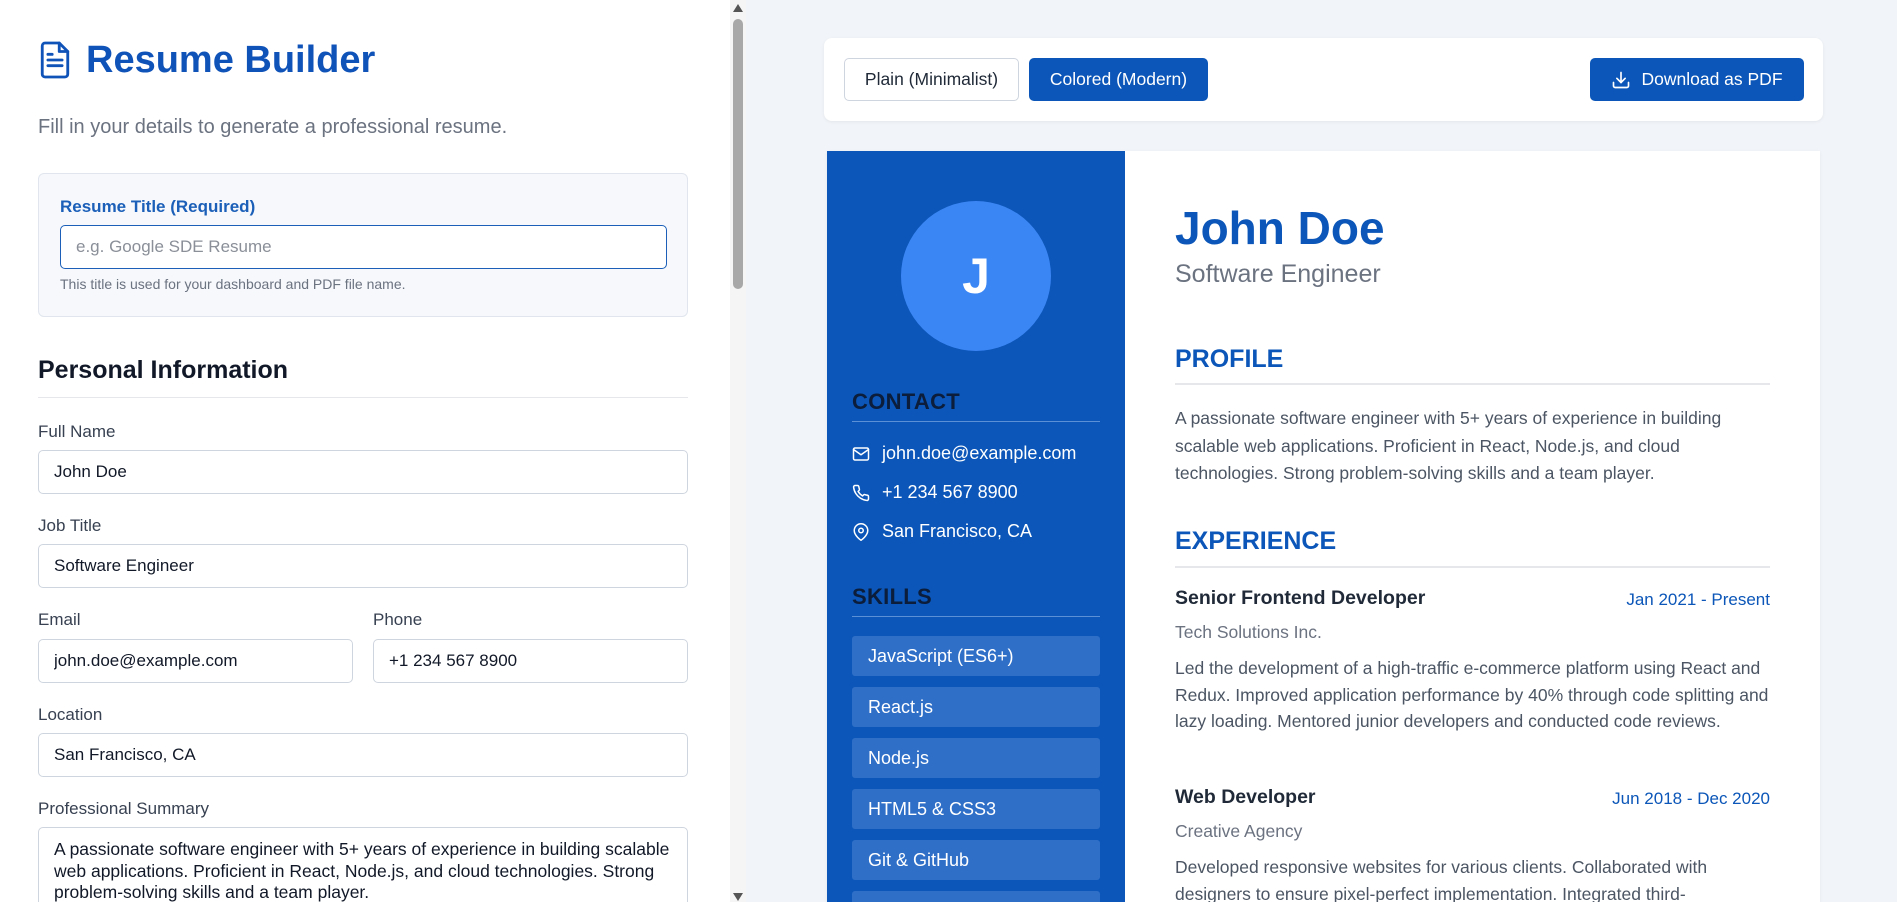  Describe the element at coordinates (979, 453) in the screenshot. I see `contact-email-text: john.doe@example.com` at that location.